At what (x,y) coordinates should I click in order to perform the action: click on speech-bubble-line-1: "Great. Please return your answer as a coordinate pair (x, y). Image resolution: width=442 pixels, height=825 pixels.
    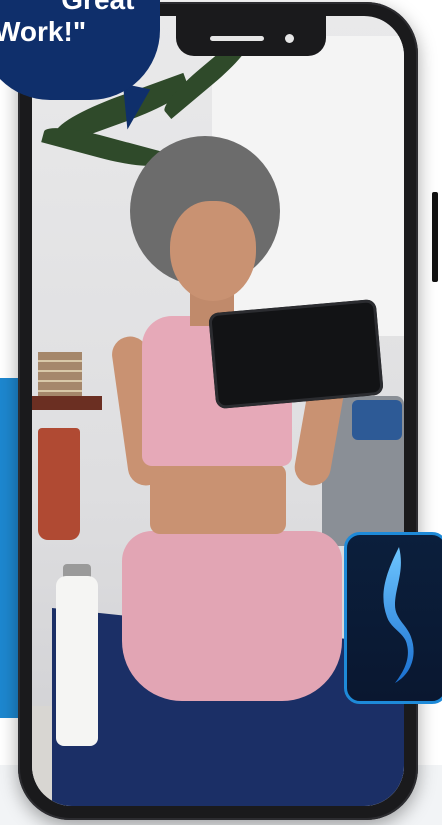
    Looking at the image, I should click on (94, 8).